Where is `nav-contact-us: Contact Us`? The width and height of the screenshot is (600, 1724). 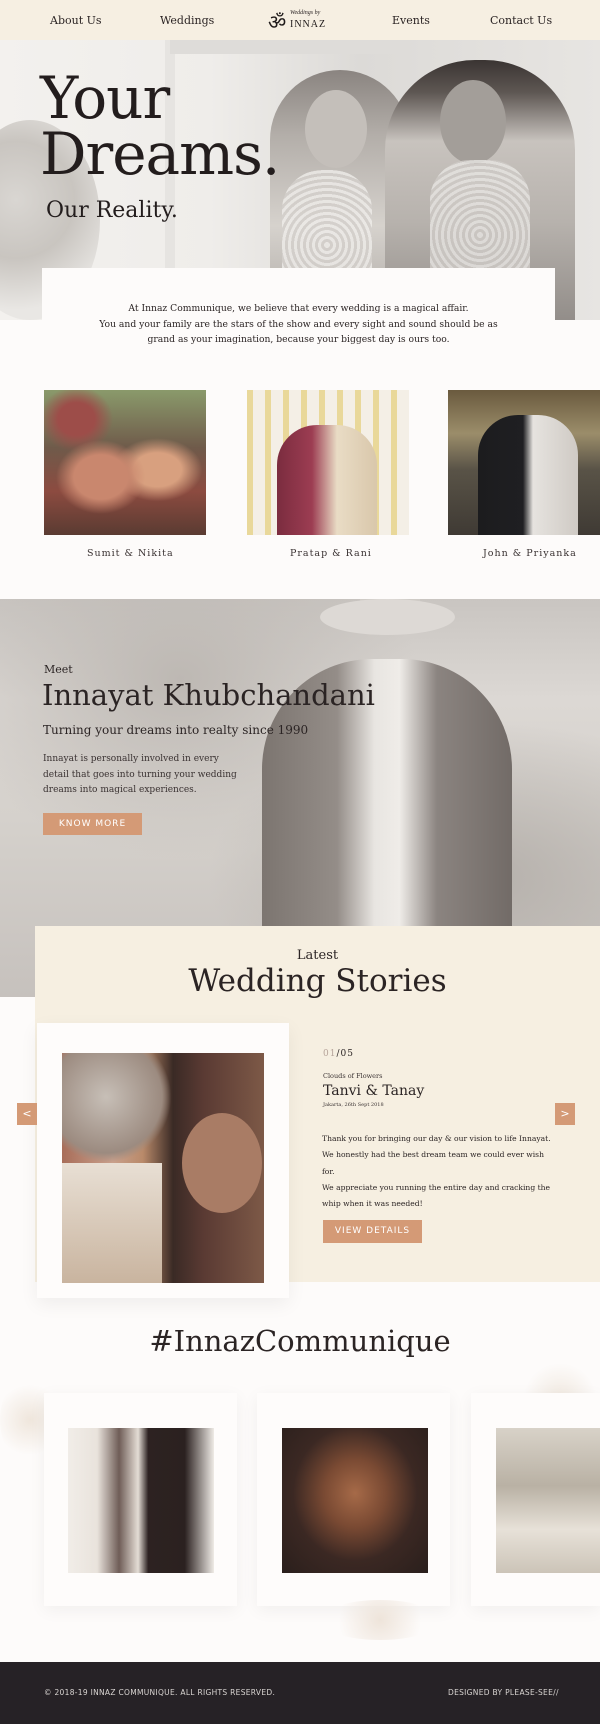
nav-contact-us: Contact Us is located at coordinates (521, 20).